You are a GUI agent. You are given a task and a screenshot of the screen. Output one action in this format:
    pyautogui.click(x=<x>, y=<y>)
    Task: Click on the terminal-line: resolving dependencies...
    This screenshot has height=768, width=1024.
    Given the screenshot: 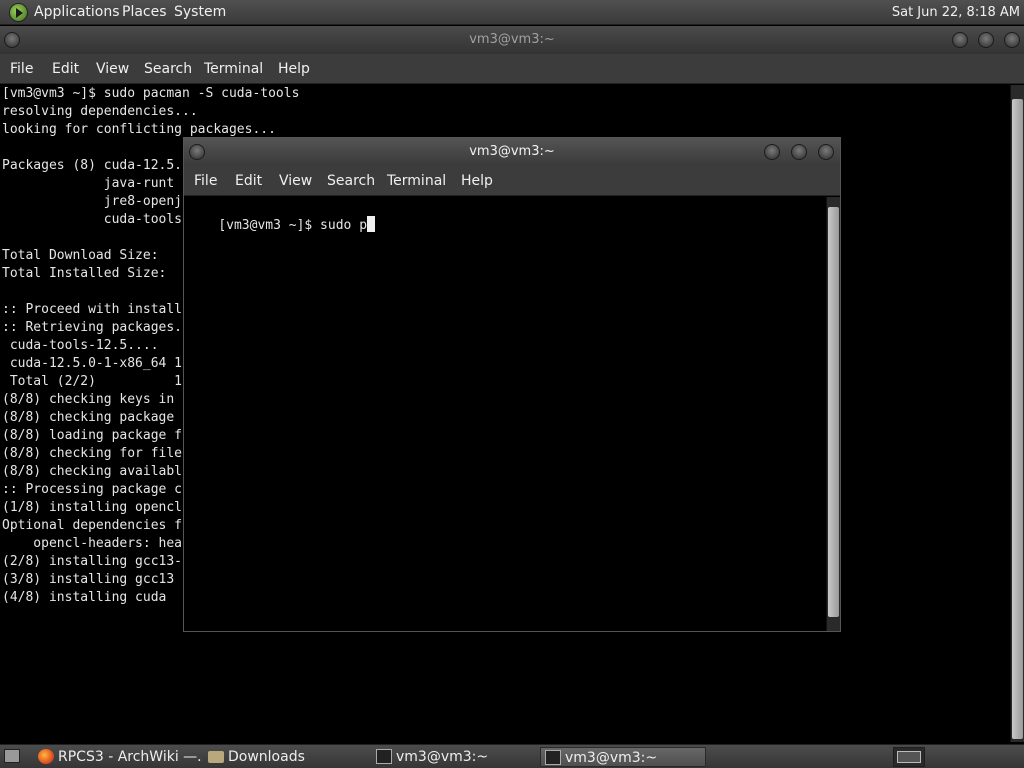 What is the action you would take?
    pyautogui.click(x=100, y=111)
    